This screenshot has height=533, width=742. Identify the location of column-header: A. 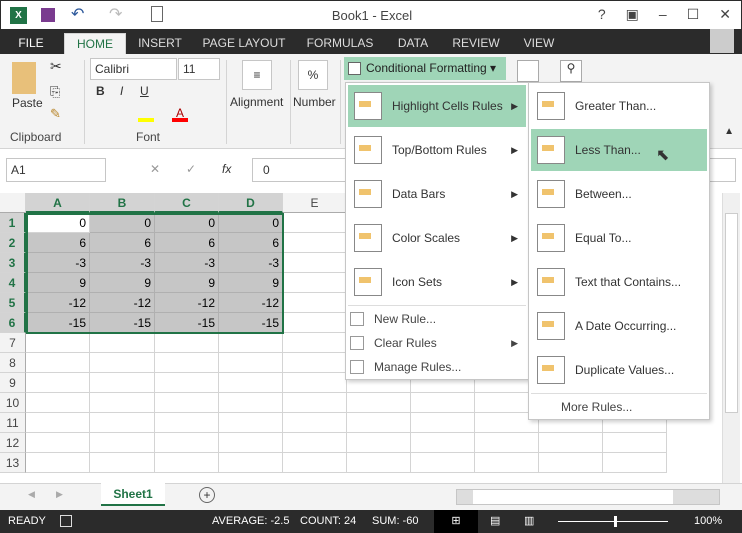
(58, 203).